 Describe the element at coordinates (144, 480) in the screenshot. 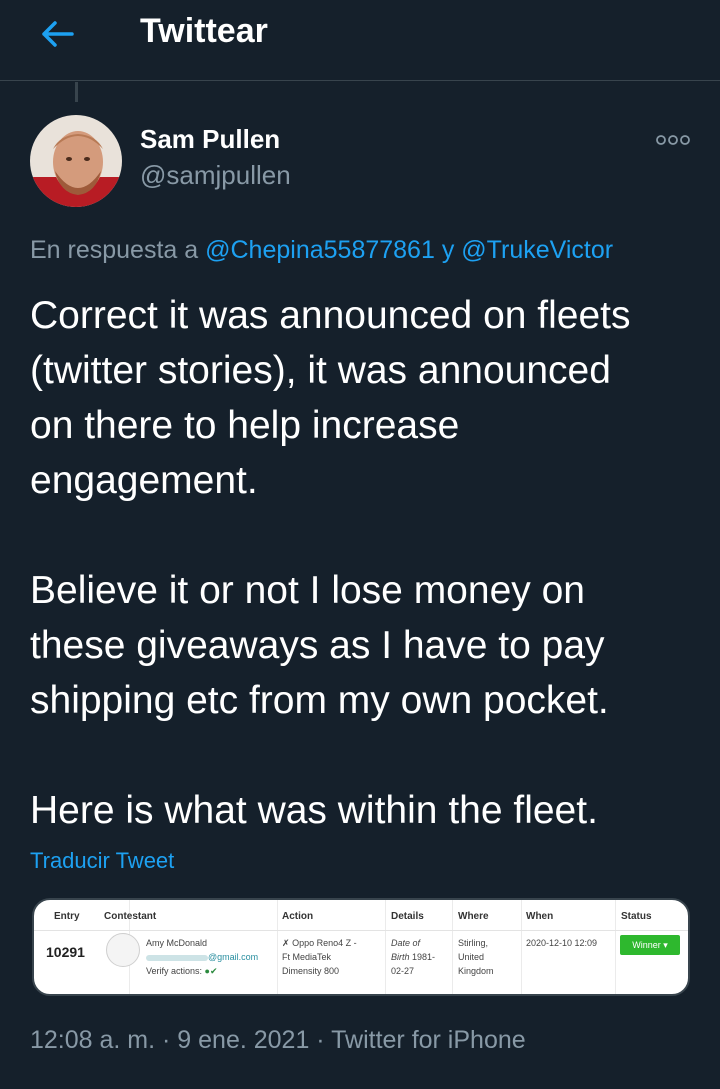

I see `tweet-line: engagement.` at that location.